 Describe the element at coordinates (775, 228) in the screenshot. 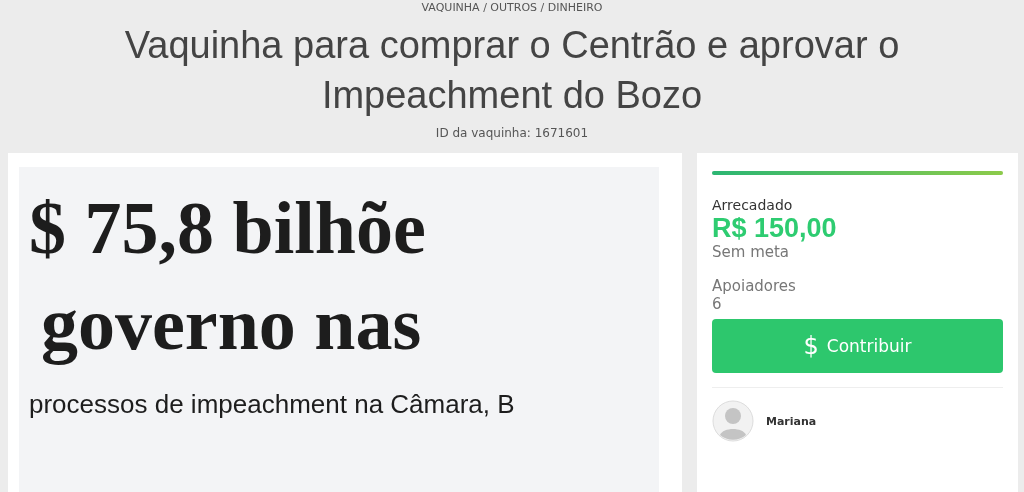

I see `raised-amount: R$ 150,00` at that location.